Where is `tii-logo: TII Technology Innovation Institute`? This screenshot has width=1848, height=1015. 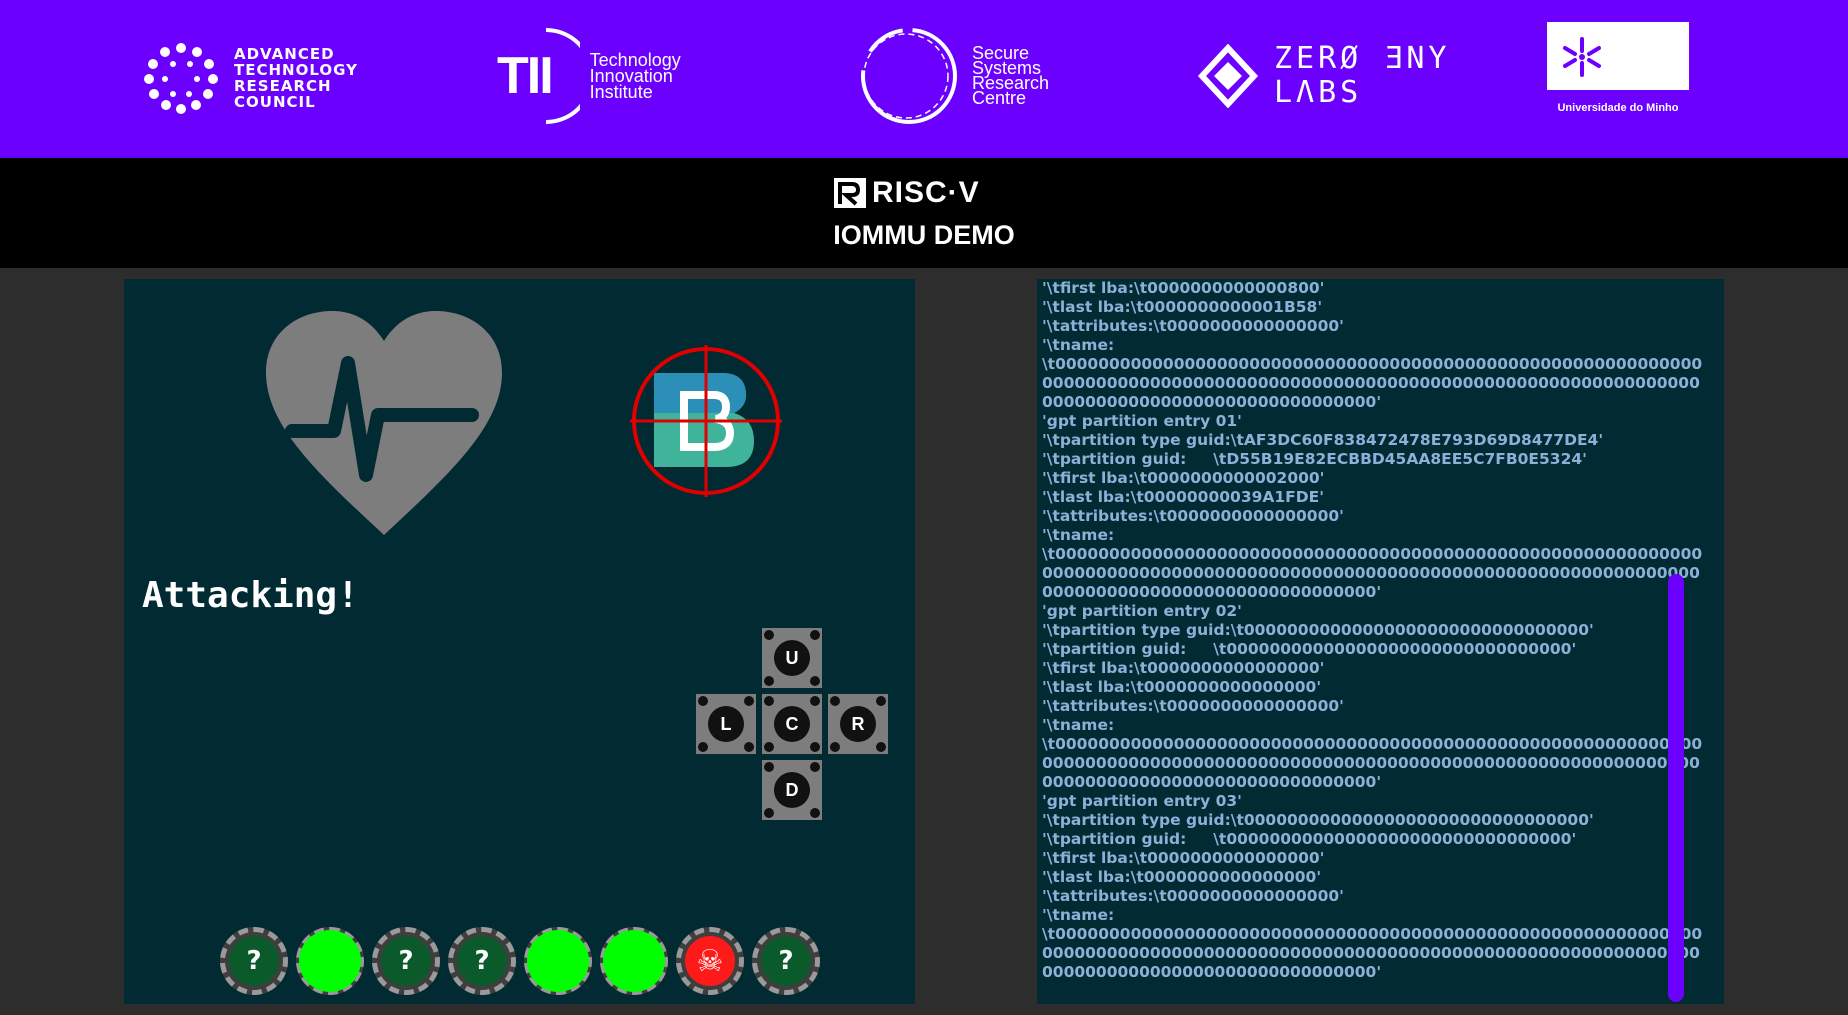 tii-logo: TII Technology Innovation Institute is located at coordinates (589, 76).